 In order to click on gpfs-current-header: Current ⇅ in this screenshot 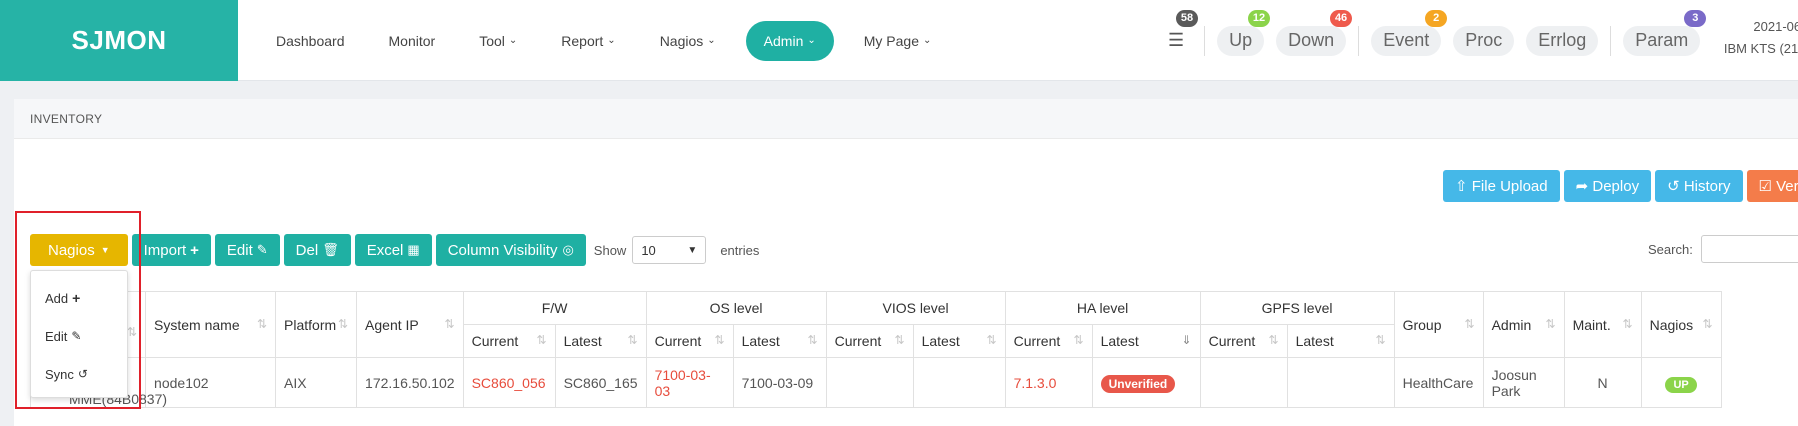, I will do `click(1243, 341)`.